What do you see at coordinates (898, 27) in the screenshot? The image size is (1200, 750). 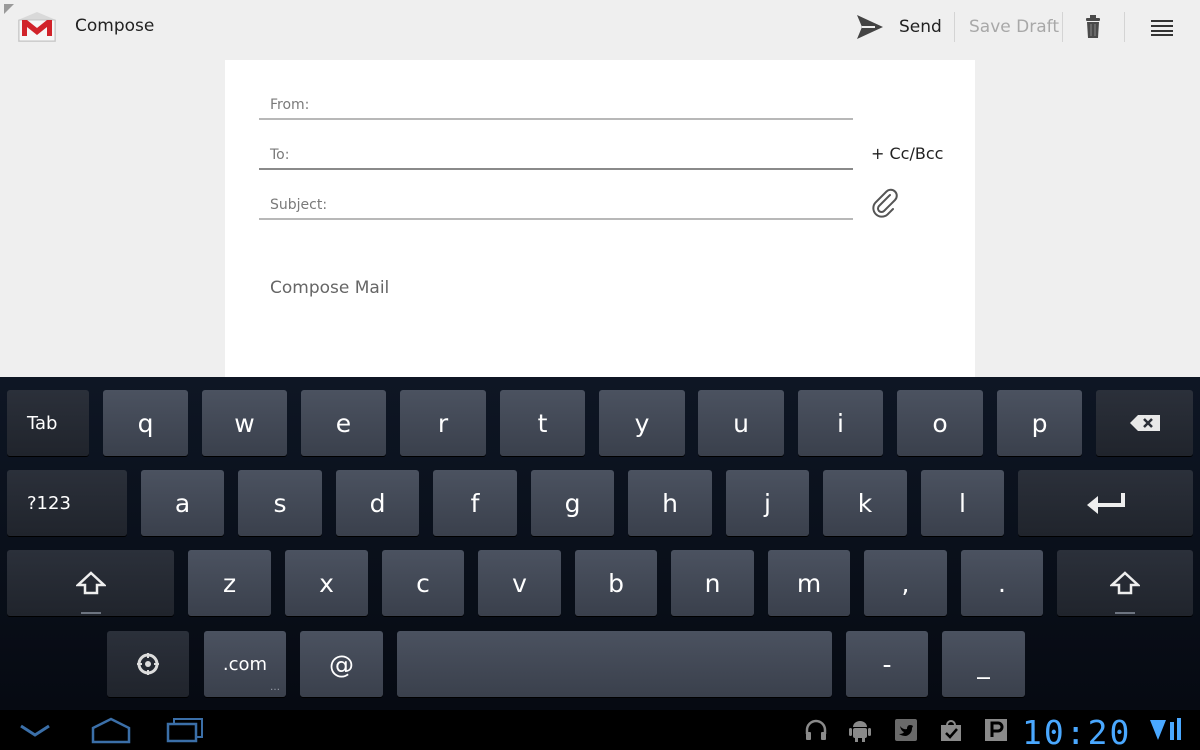 I see `send-button: Send` at bounding box center [898, 27].